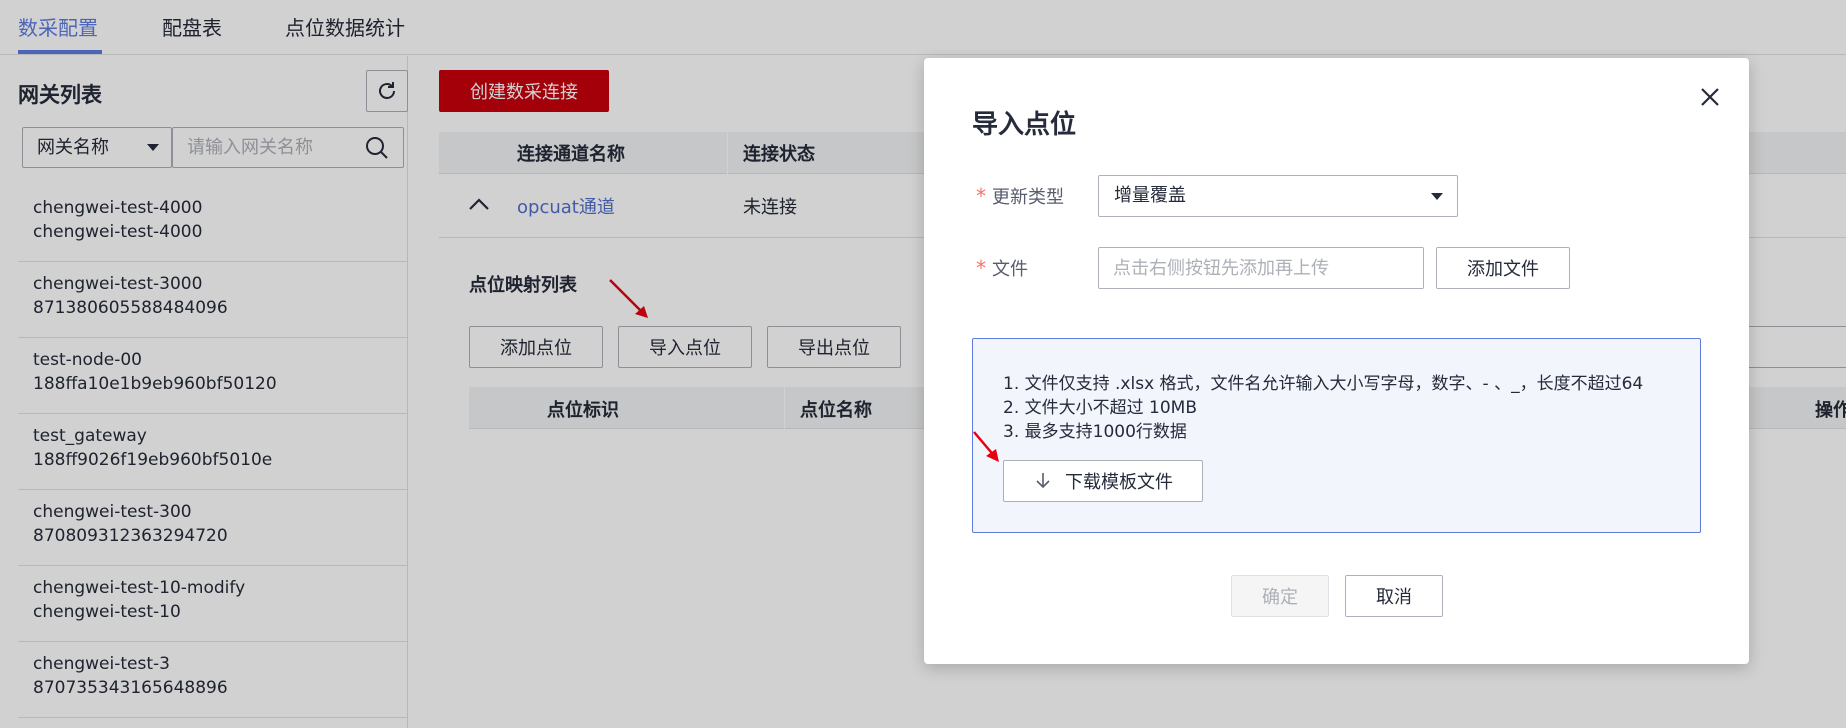  Describe the element at coordinates (1710, 97) in the screenshot. I see `close-icon` at that location.